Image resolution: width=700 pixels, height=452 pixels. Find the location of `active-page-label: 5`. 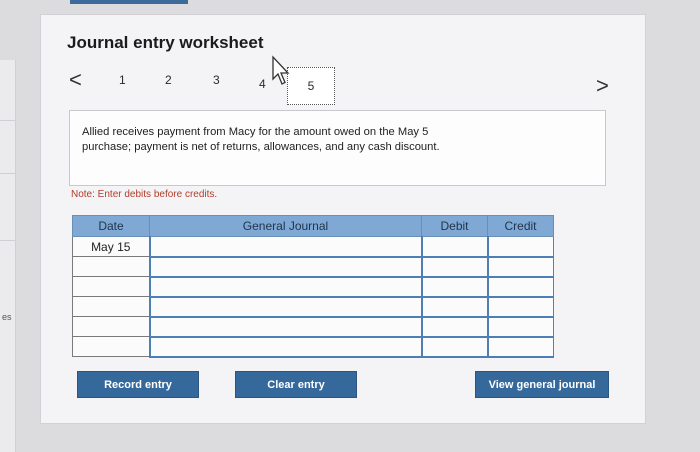

active-page-label: 5 is located at coordinates (311, 86).